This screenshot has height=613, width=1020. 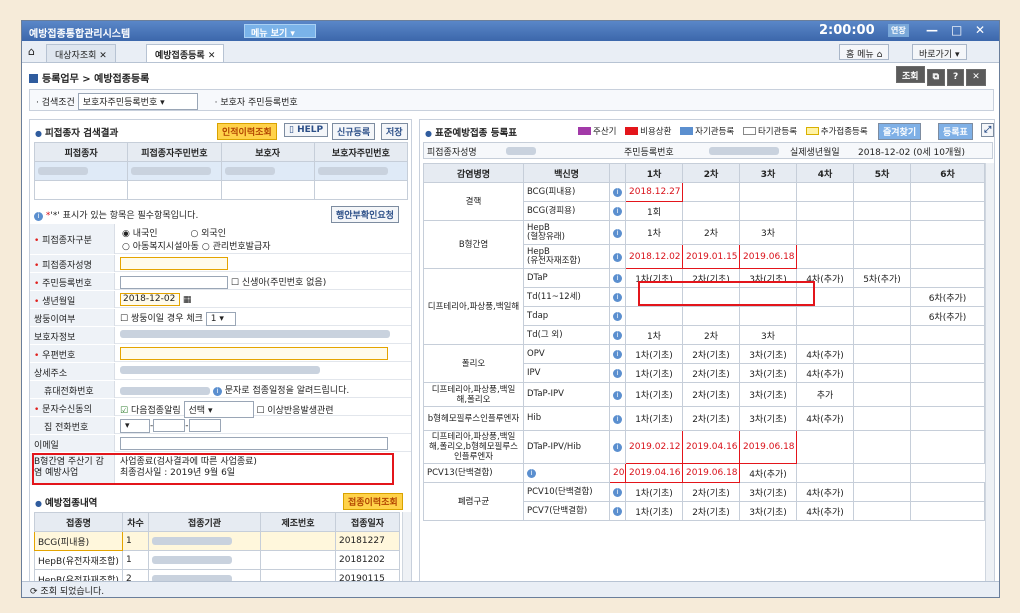 I want to click on history-button: 인적이력조회, so click(x=247, y=131).